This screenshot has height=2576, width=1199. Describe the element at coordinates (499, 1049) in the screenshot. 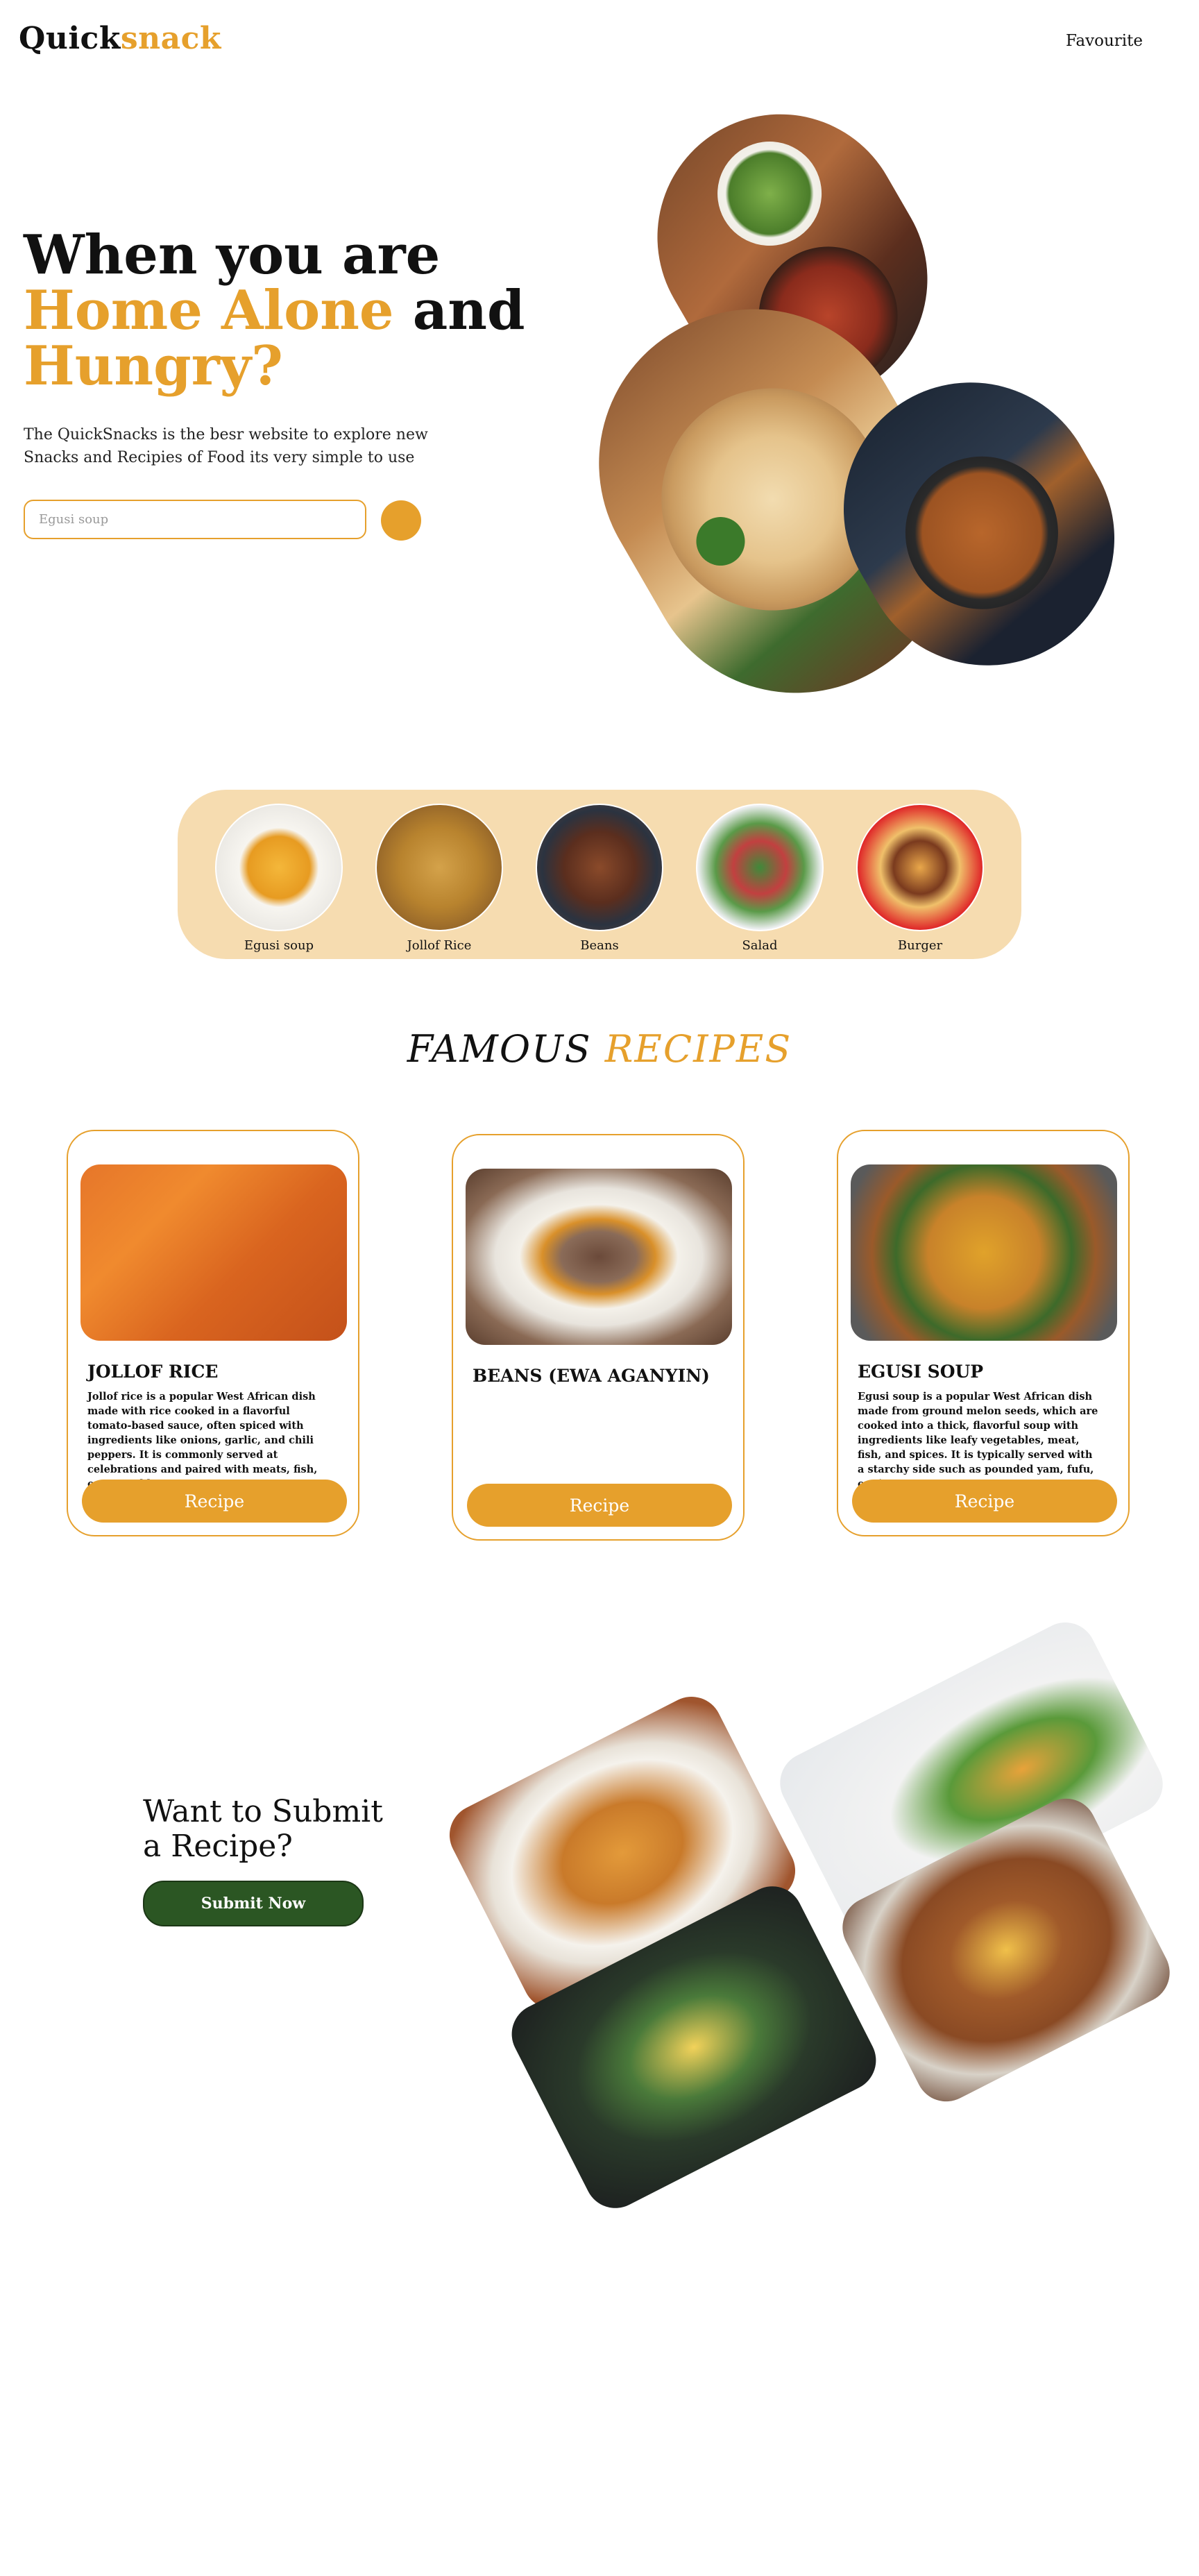

I see `famous-word: FAMOUS` at that location.